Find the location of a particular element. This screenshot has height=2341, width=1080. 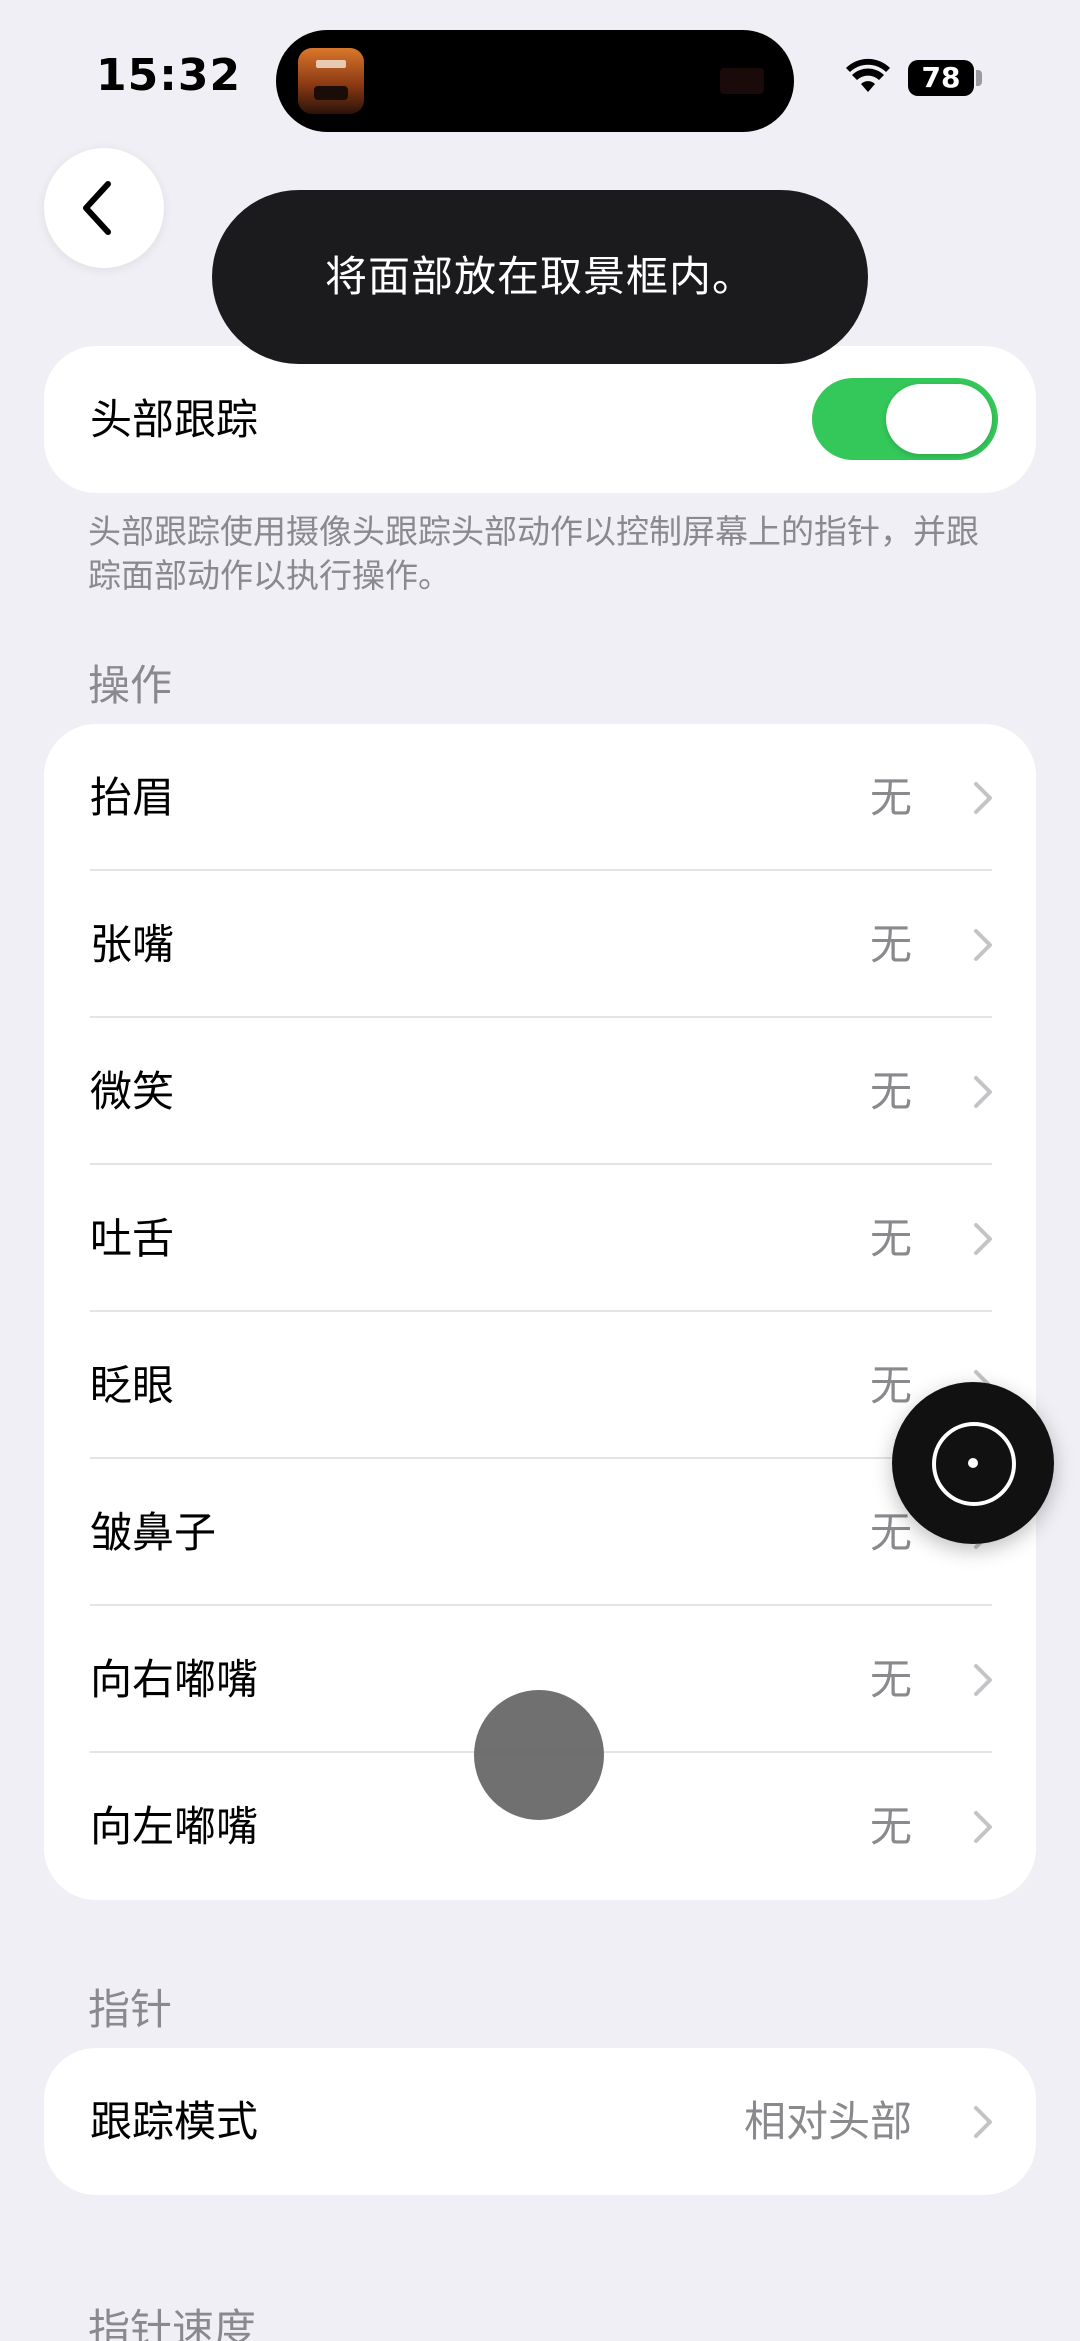

action-label: 向左嘟嘴 is located at coordinates (174, 1826).